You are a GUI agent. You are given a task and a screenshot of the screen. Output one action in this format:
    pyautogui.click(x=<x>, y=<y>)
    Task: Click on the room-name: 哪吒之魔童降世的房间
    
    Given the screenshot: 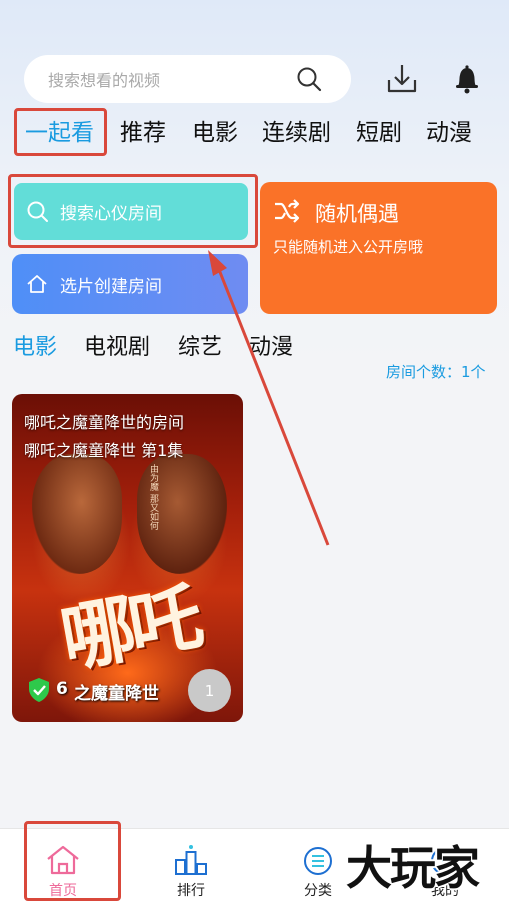 What is the action you would take?
    pyautogui.click(x=104, y=422)
    